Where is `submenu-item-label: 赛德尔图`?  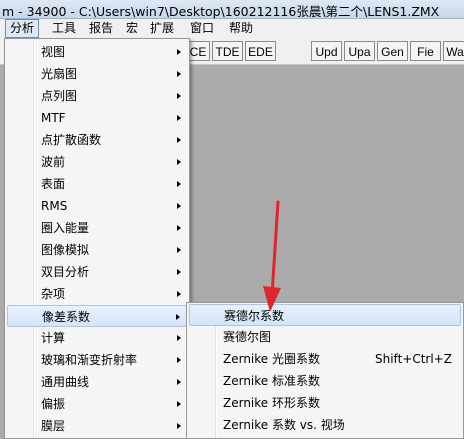
submenu-item-label: 赛德尔图 is located at coordinates (247, 337).